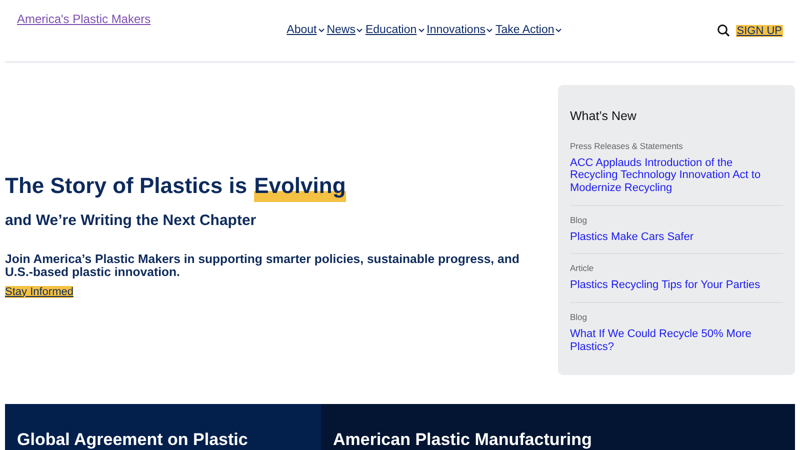 Image resolution: width=800 pixels, height=450 pixels. Describe the element at coordinates (395, 30) in the screenshot. I see `nav-link: Education` at that location.